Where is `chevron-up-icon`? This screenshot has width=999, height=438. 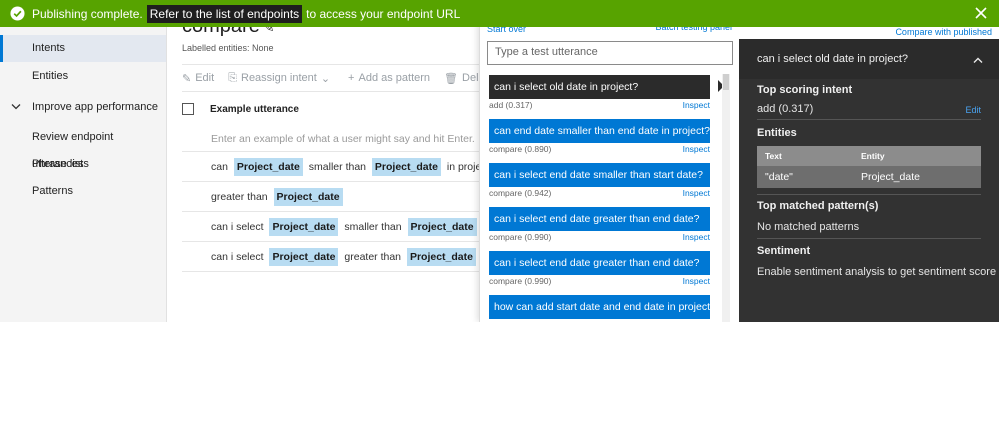
chevron-up-icon is located at coordinates (978, 60).